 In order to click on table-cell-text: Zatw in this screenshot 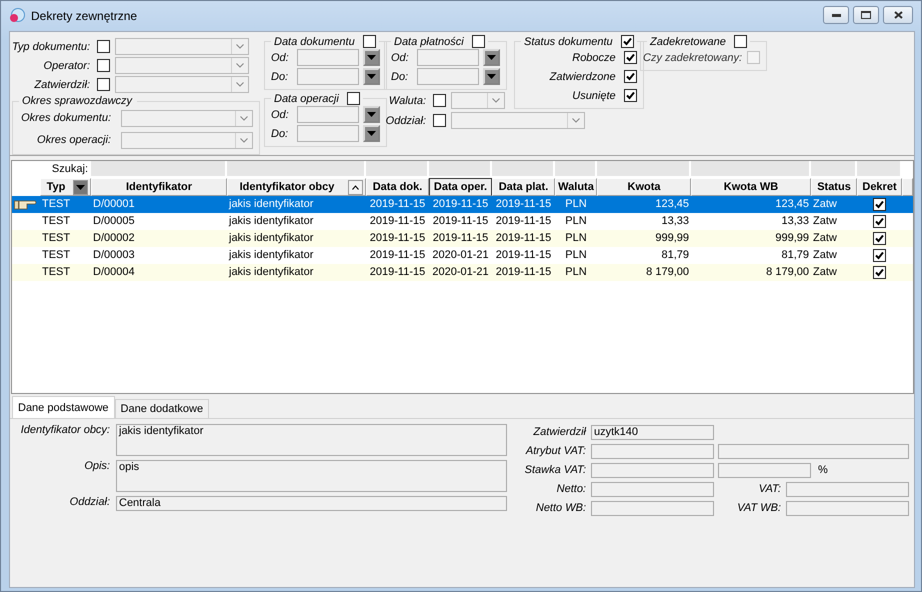, I will do `click(825, 272)`.